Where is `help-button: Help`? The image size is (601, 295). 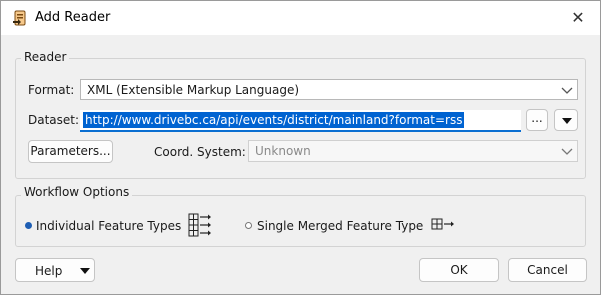
help-button: Help is located at coordinates (55, 270).